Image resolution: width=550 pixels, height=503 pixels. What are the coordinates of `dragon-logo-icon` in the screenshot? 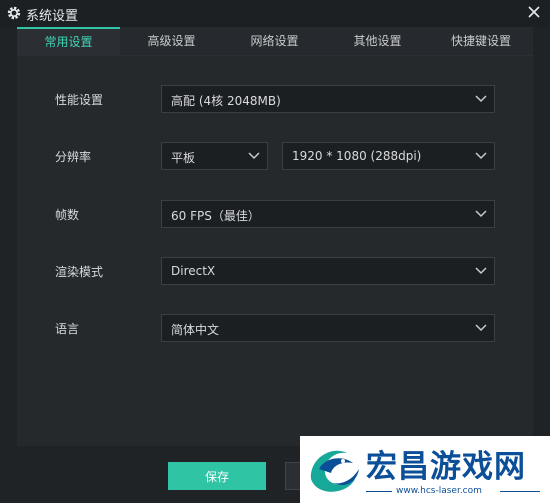 It's located at (334, 471).